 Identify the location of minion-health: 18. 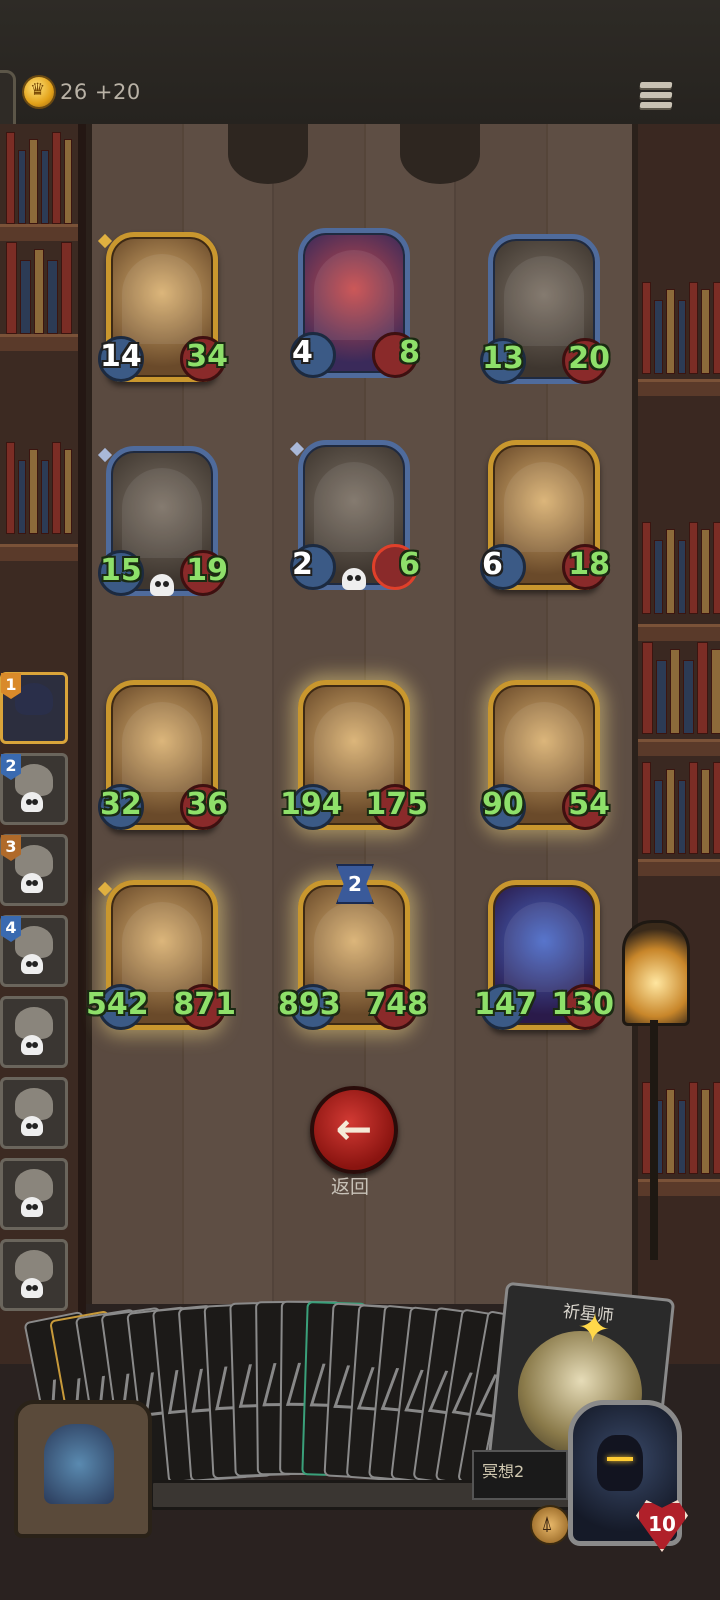
(589, 564).